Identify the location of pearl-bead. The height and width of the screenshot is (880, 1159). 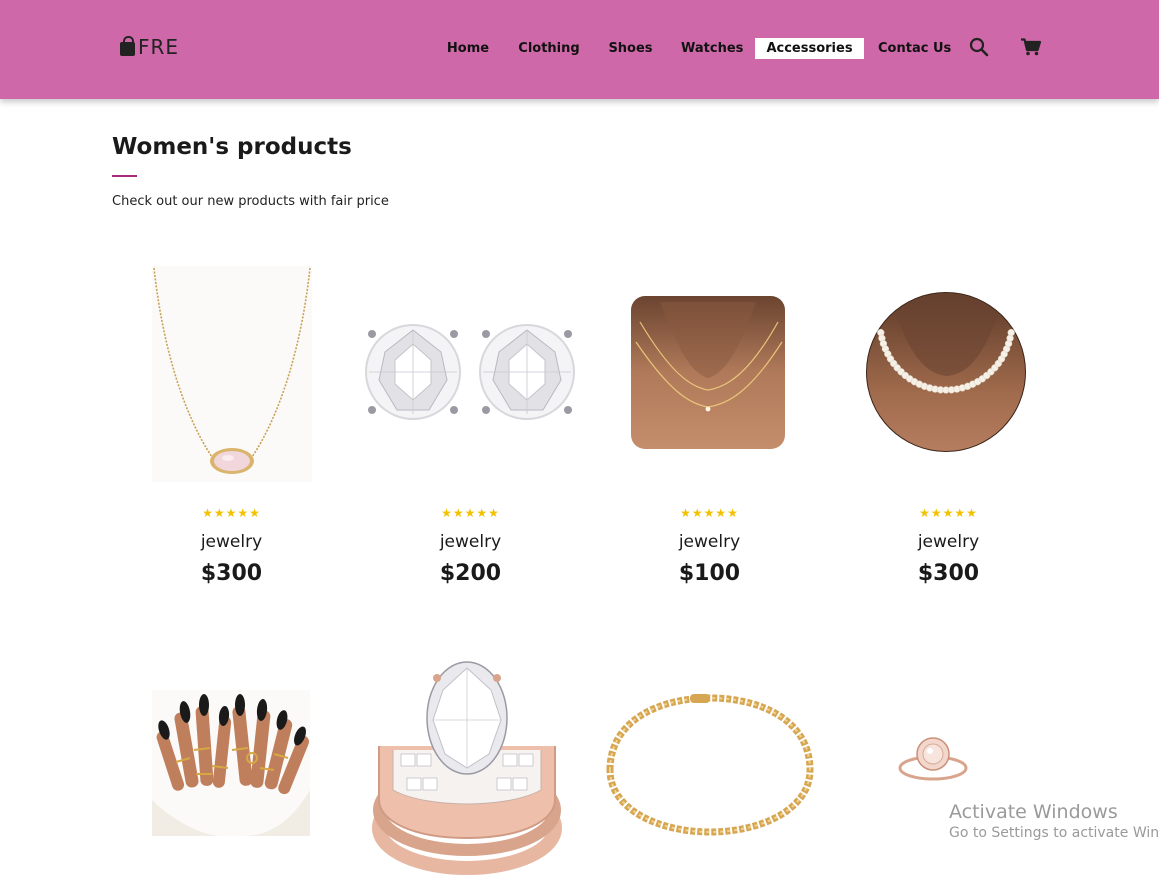
(1011, 332).